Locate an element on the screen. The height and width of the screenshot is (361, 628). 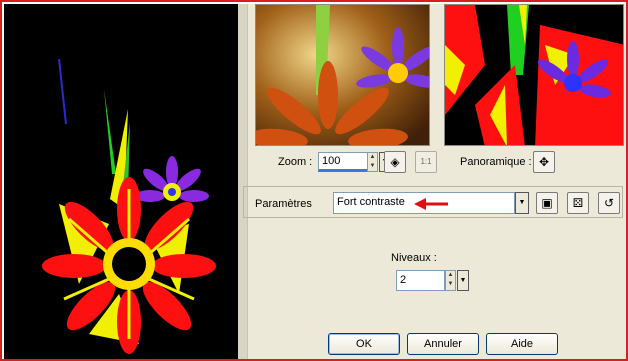
pan-button: ✥ is located at coordinates (544, 162).